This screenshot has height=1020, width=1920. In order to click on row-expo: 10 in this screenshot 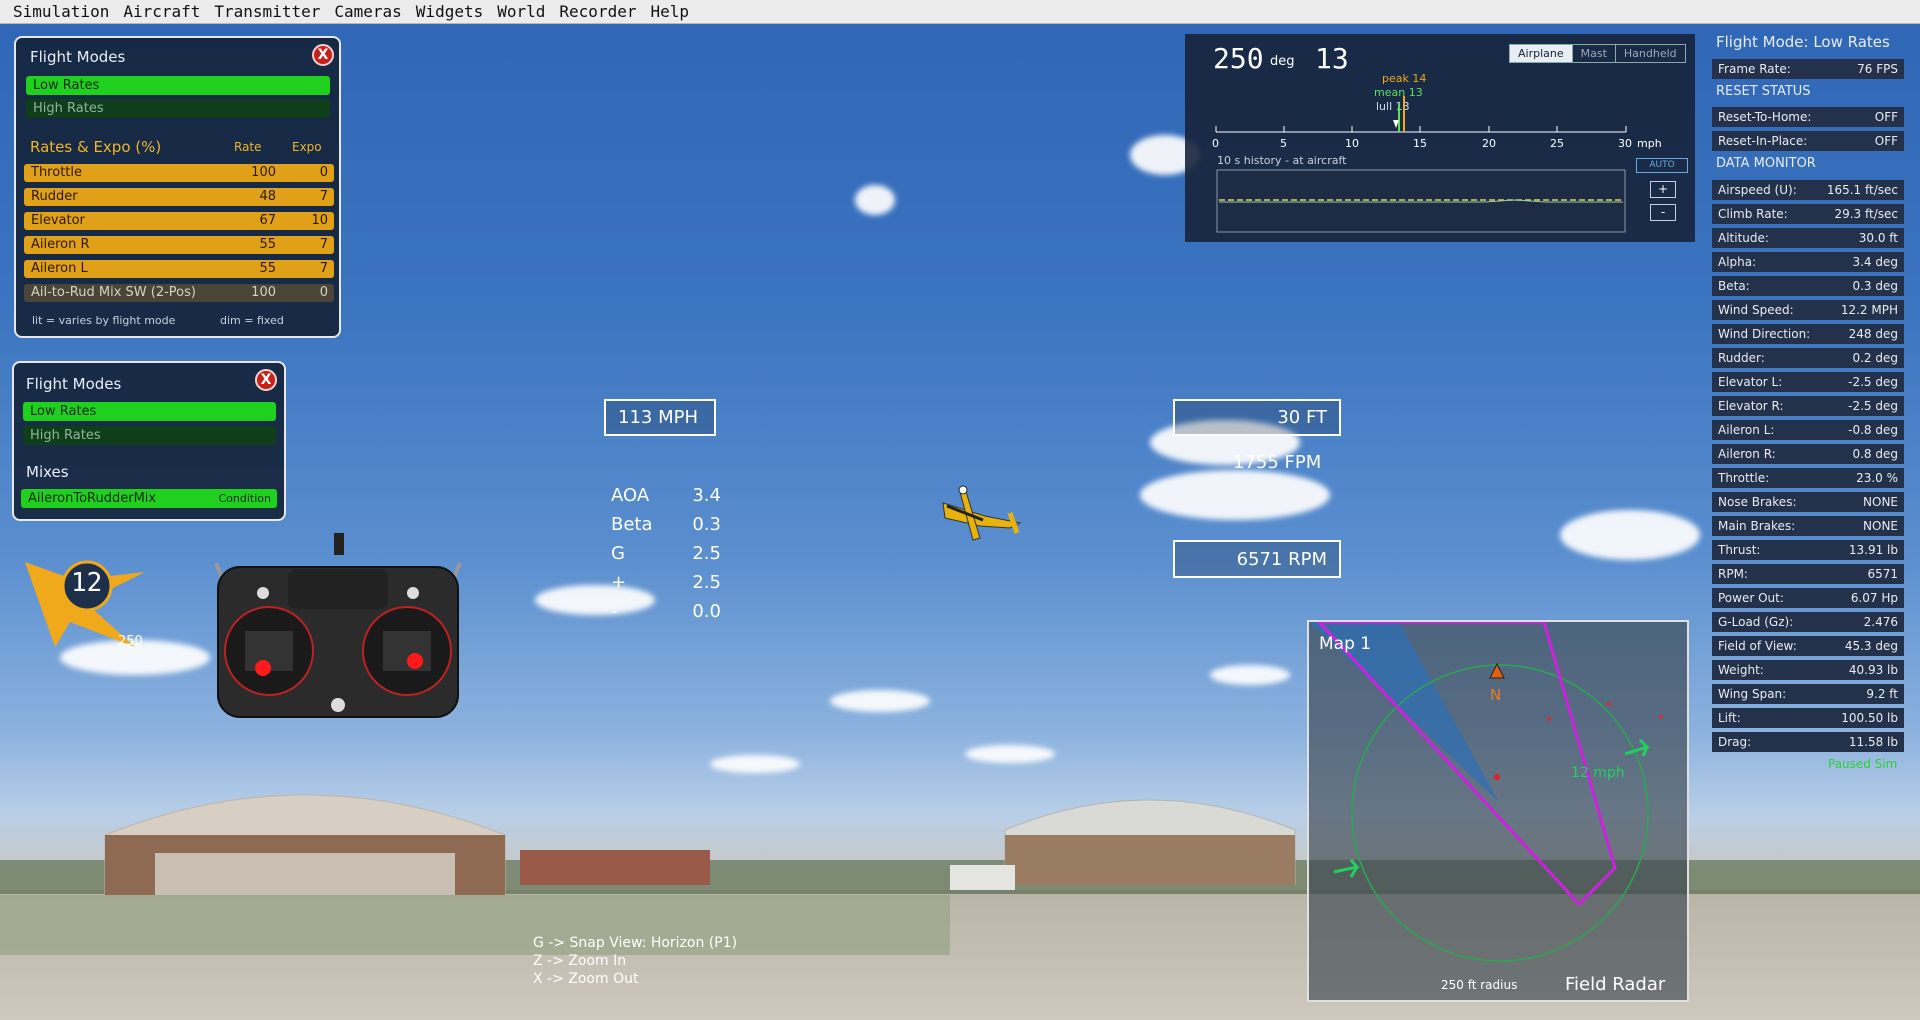, I will do `click(319, 220)`.